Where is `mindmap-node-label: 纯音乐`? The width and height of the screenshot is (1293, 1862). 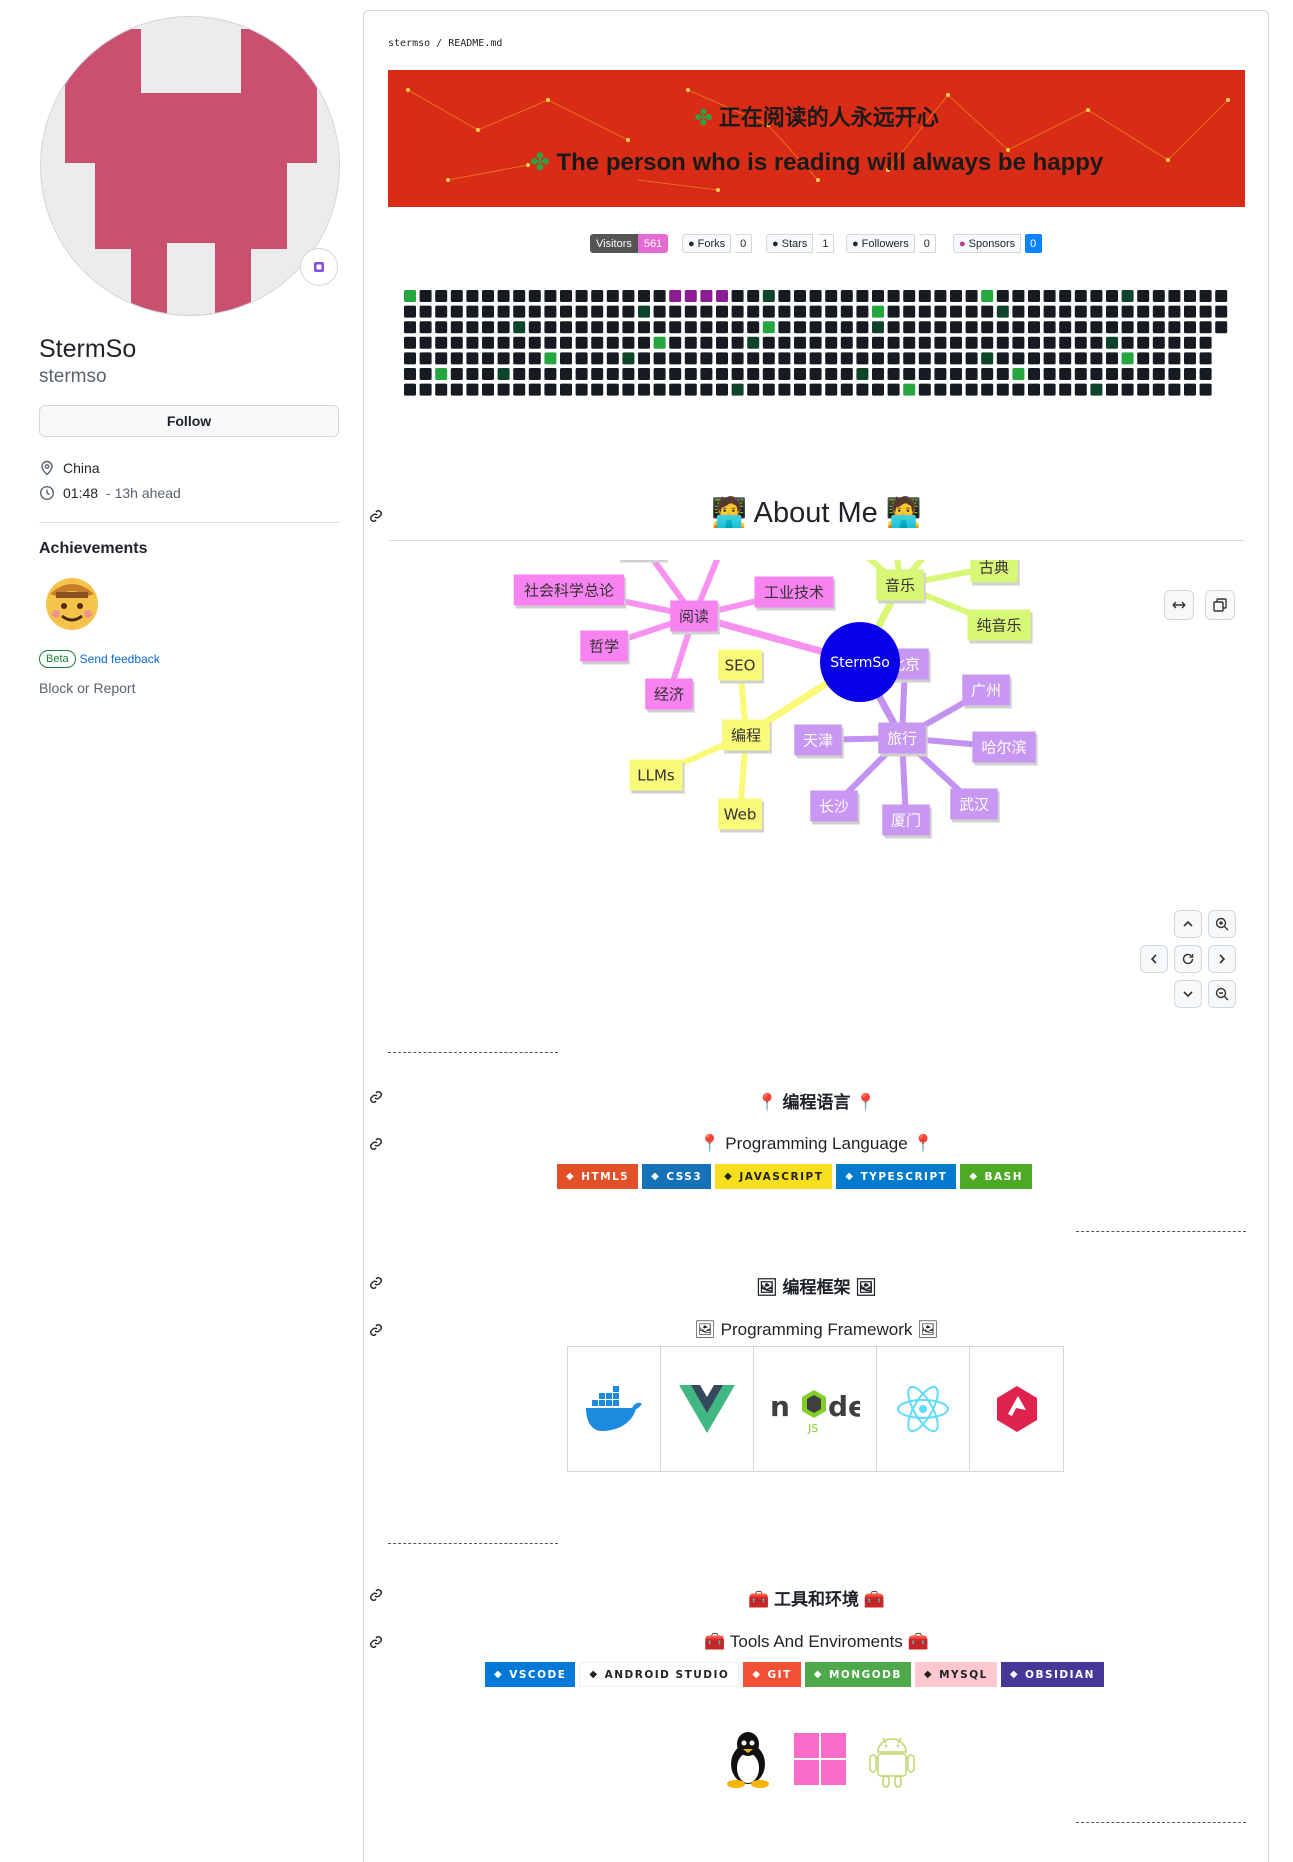 mindmap-node-label: 纯音乐 is located at coordinates (998, 625).